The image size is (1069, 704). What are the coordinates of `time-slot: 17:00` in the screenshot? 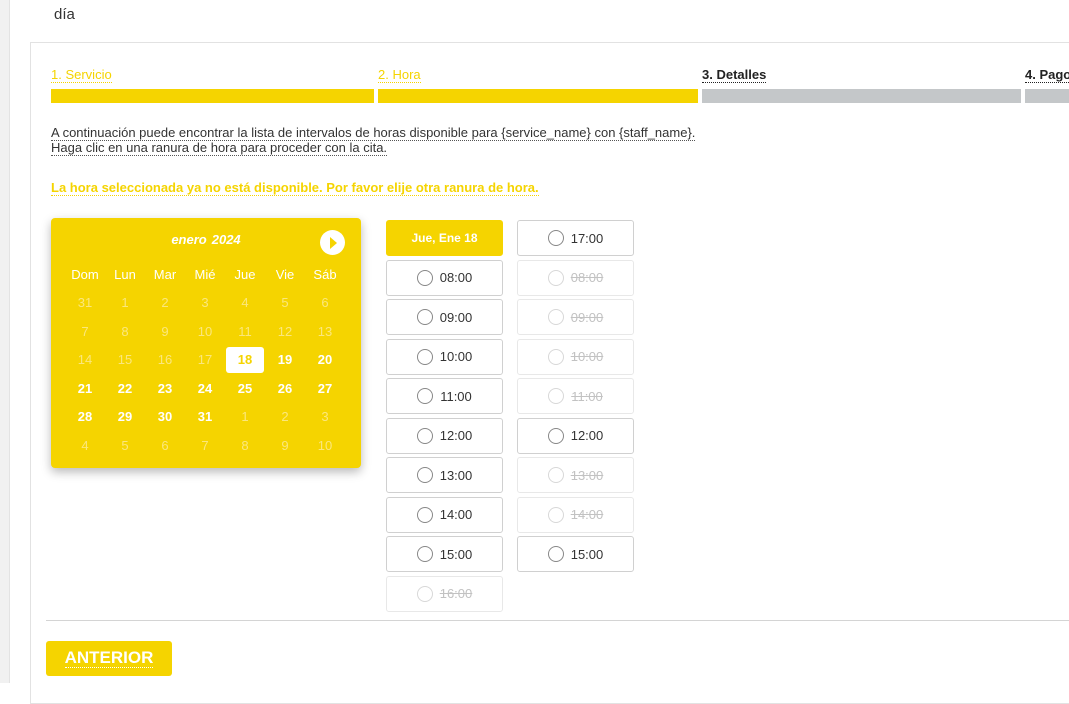 It's located at (575, 238).